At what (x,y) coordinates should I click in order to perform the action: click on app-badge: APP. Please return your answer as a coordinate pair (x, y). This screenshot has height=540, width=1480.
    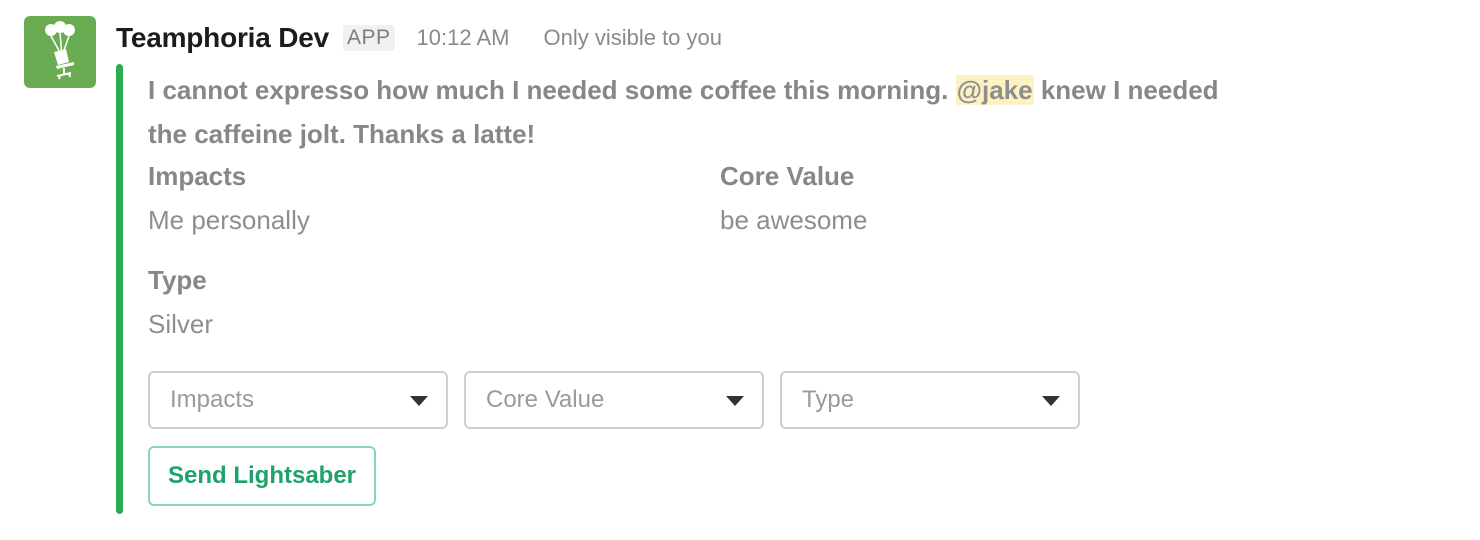
    Looking at the image, I should click on (368, 38).